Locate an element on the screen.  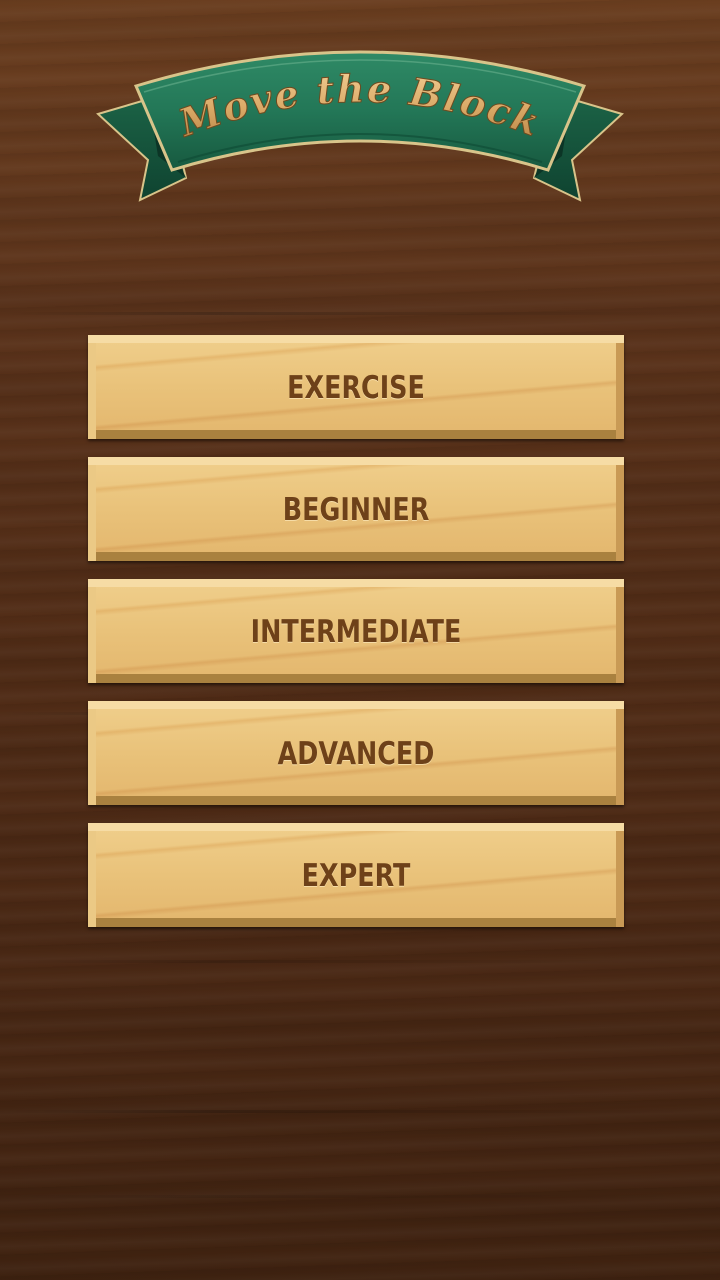
beginner-label: BEGINNER is located at coordinates (356, 510).